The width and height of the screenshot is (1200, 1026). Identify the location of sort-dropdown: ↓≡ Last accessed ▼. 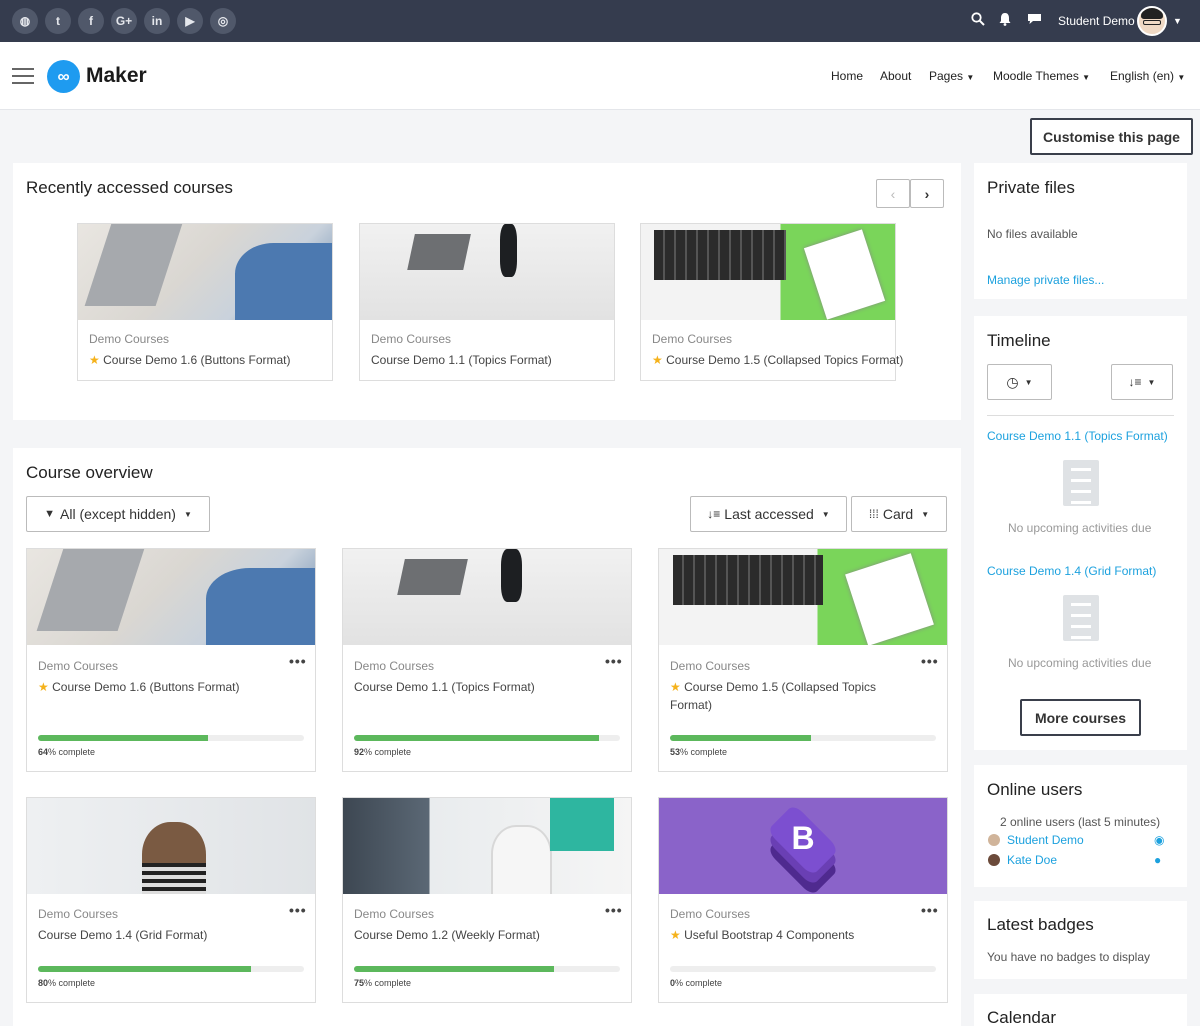
(768, 514).